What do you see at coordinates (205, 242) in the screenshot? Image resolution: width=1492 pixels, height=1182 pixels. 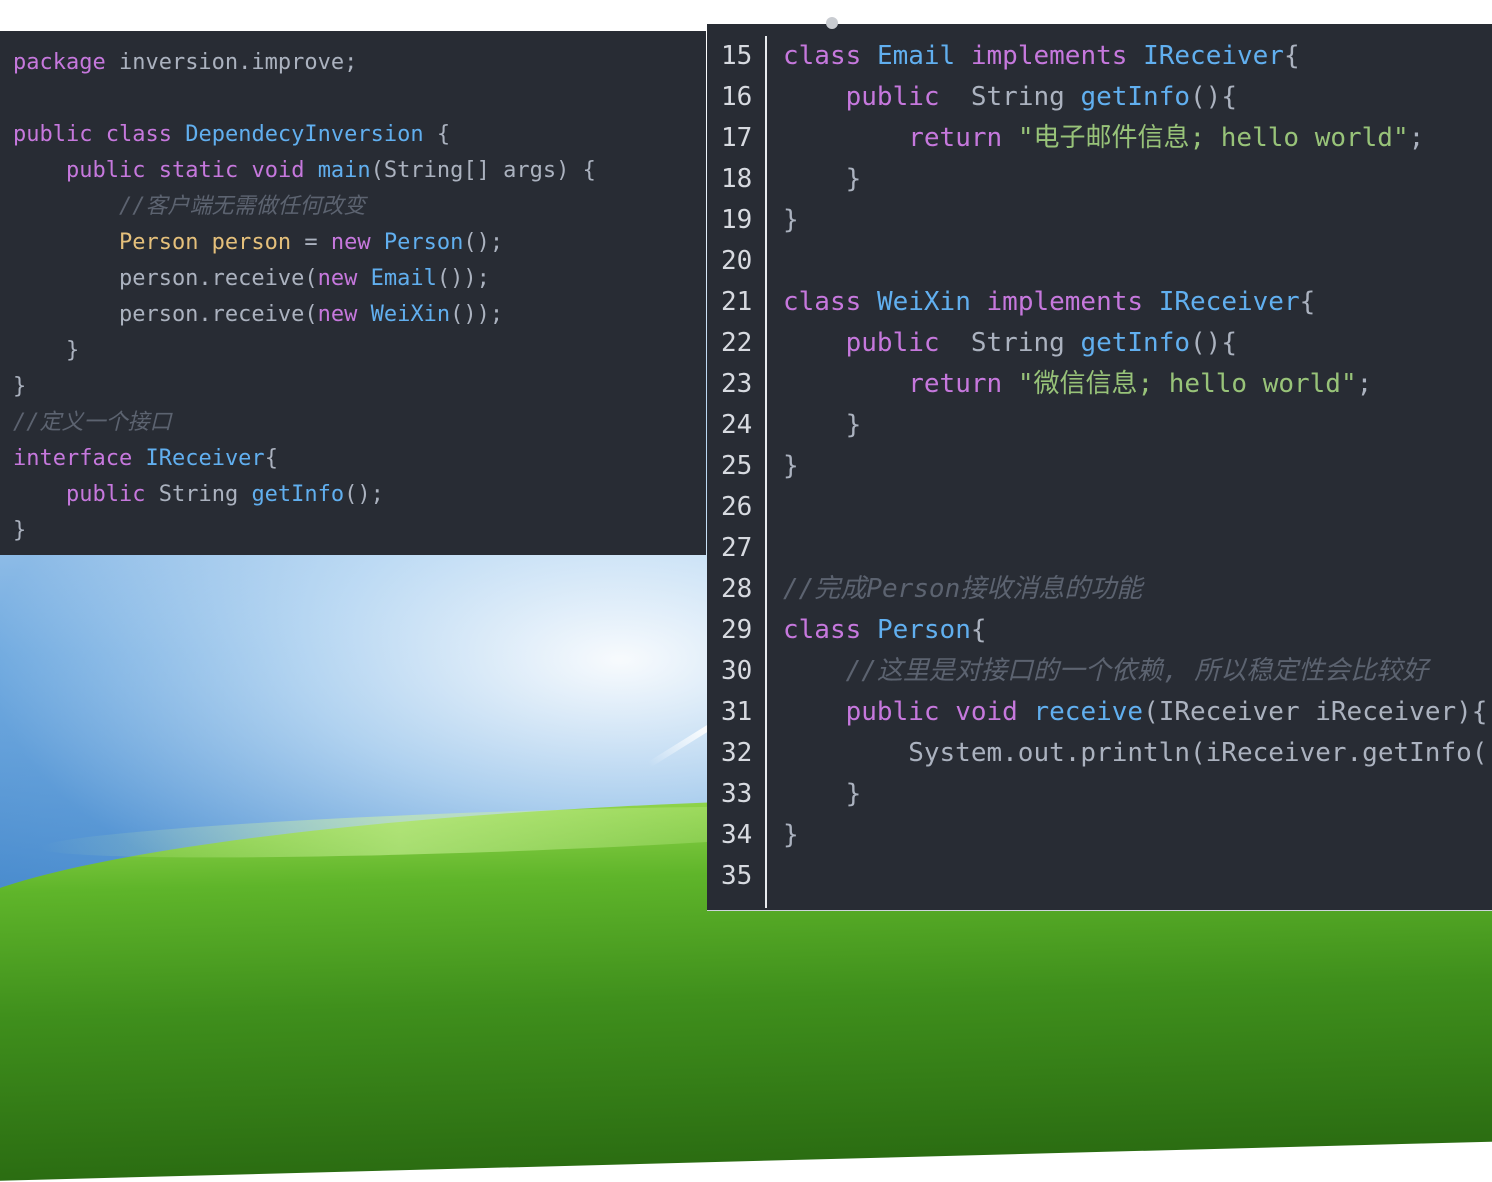 I see `code-token: Person person` at bounding box center [205, 242].